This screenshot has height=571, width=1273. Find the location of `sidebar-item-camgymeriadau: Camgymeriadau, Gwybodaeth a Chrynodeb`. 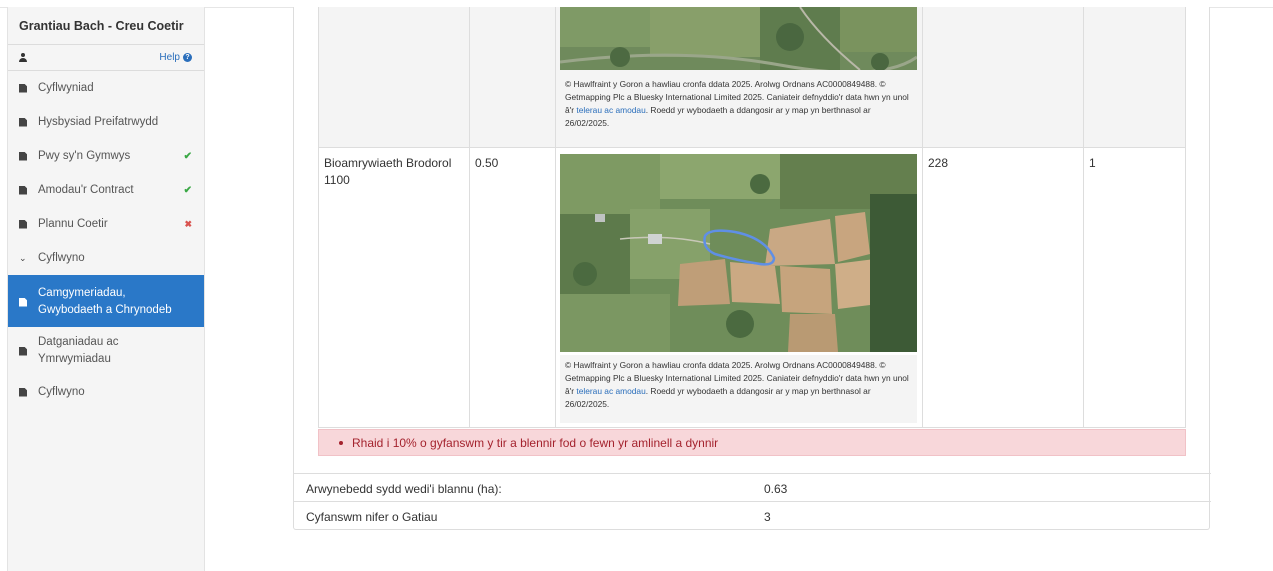

sidebar-item-camgymeriadau: Camgymeriadau, Gwybodaeth a Chrynodeb is located at coordinates (106, 301).